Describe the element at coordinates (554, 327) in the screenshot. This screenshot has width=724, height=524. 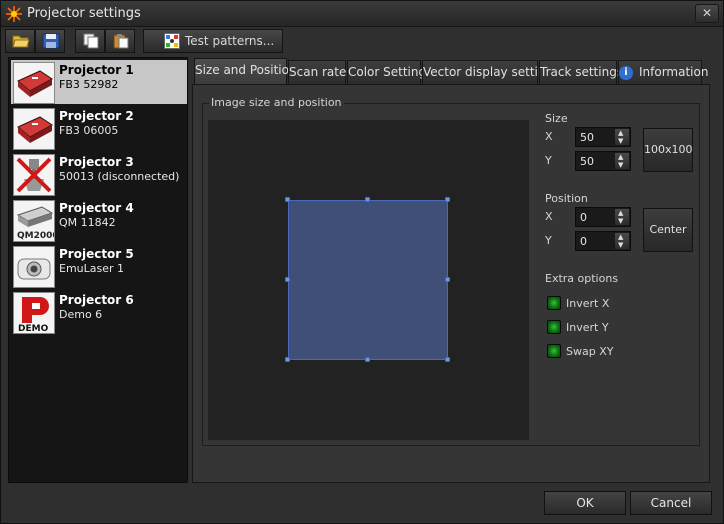
I see `invert-y-checkbox` at that location.